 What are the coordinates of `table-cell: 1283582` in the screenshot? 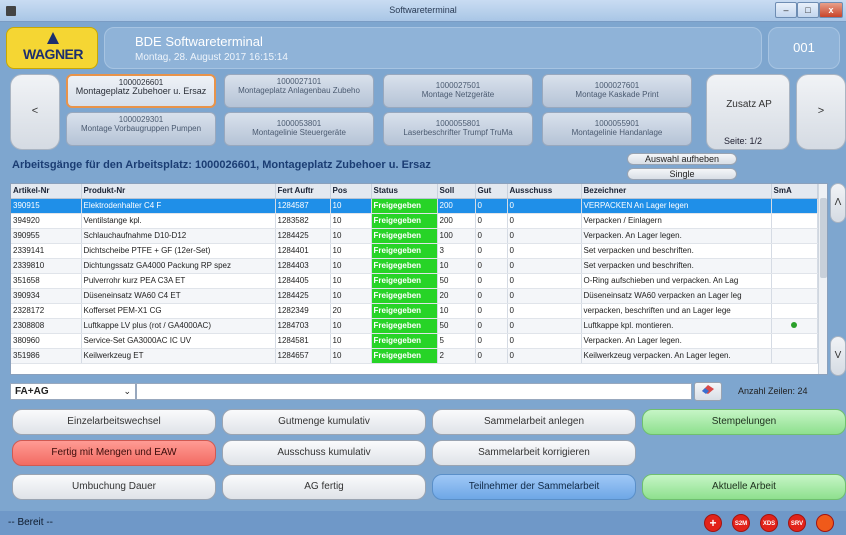 It's located at (303, 221).